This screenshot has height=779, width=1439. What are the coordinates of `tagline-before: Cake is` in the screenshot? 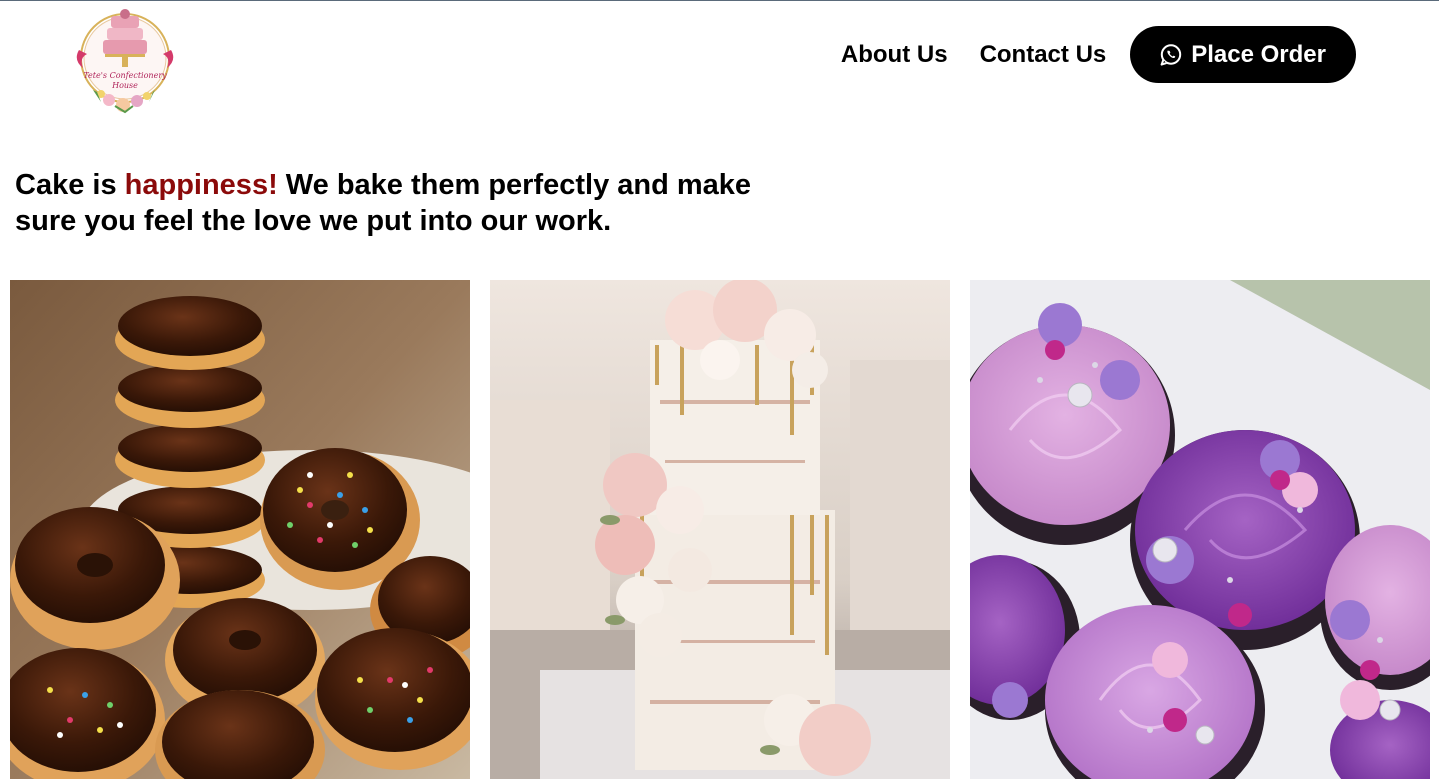 It's located at (70, 185).